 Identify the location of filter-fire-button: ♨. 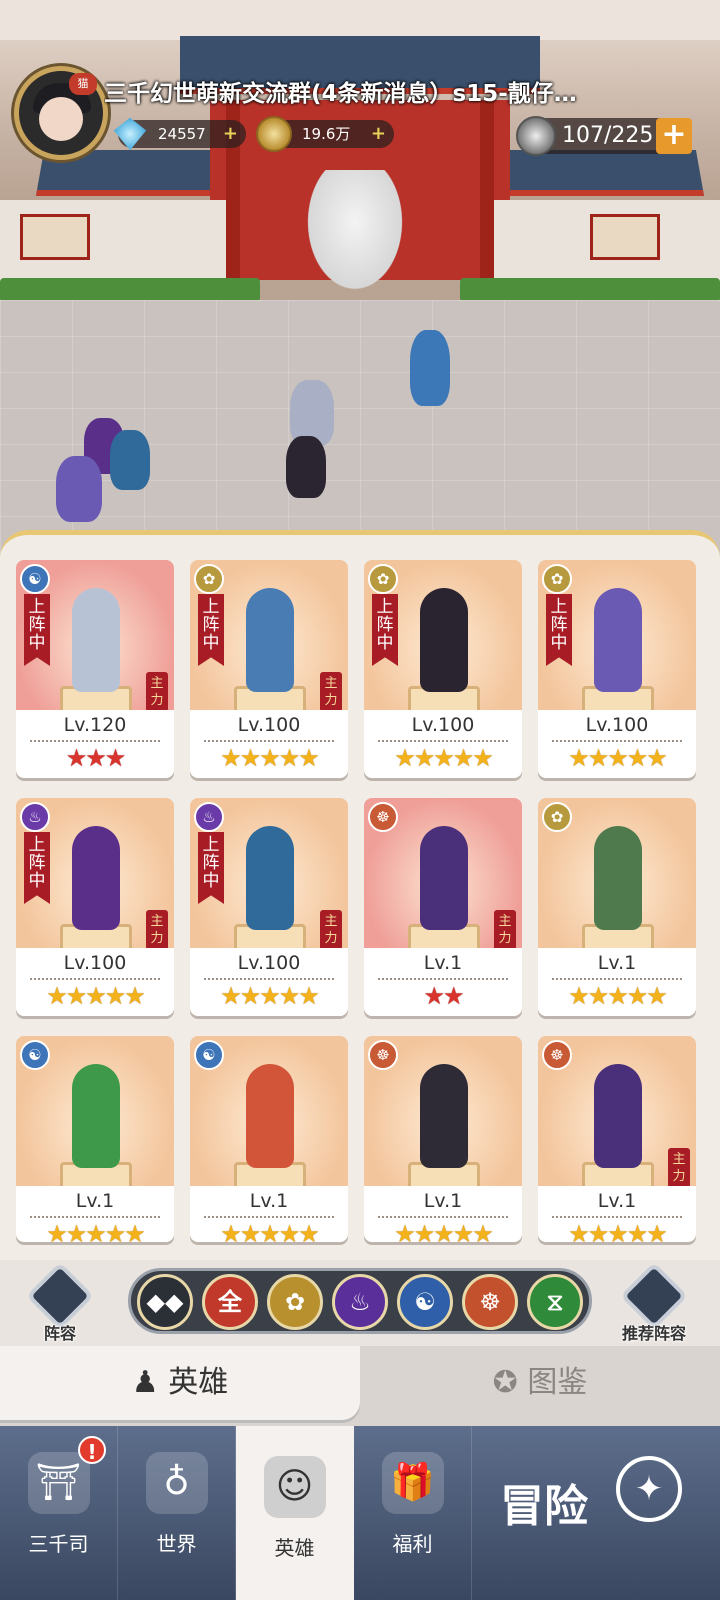
(360, 1302).